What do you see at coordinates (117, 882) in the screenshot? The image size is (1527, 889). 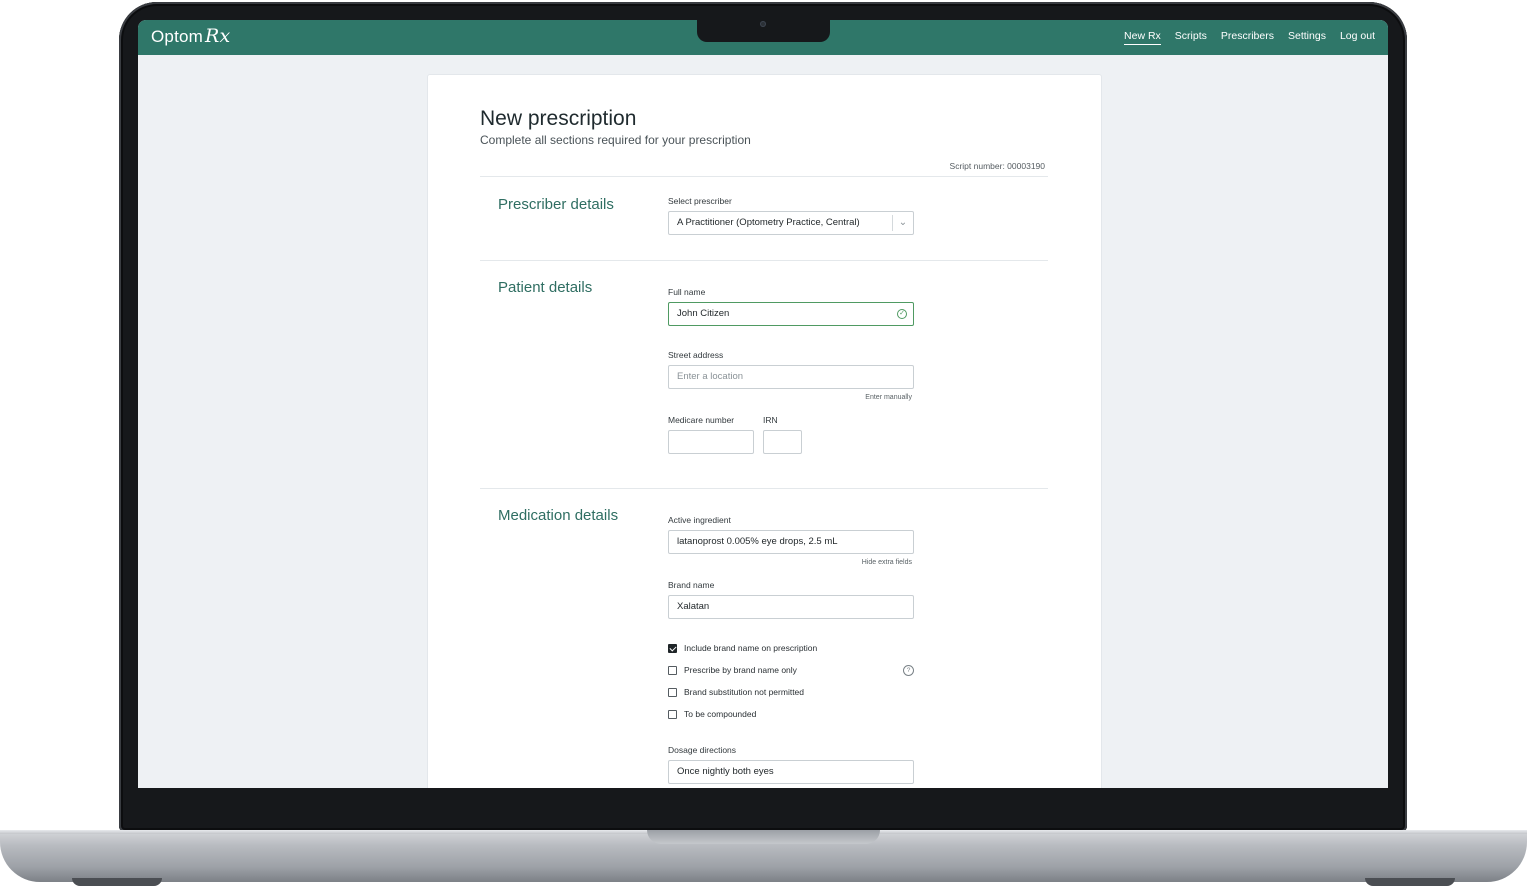 I see `laptop-foot-left` at bounding box center [117, 882].